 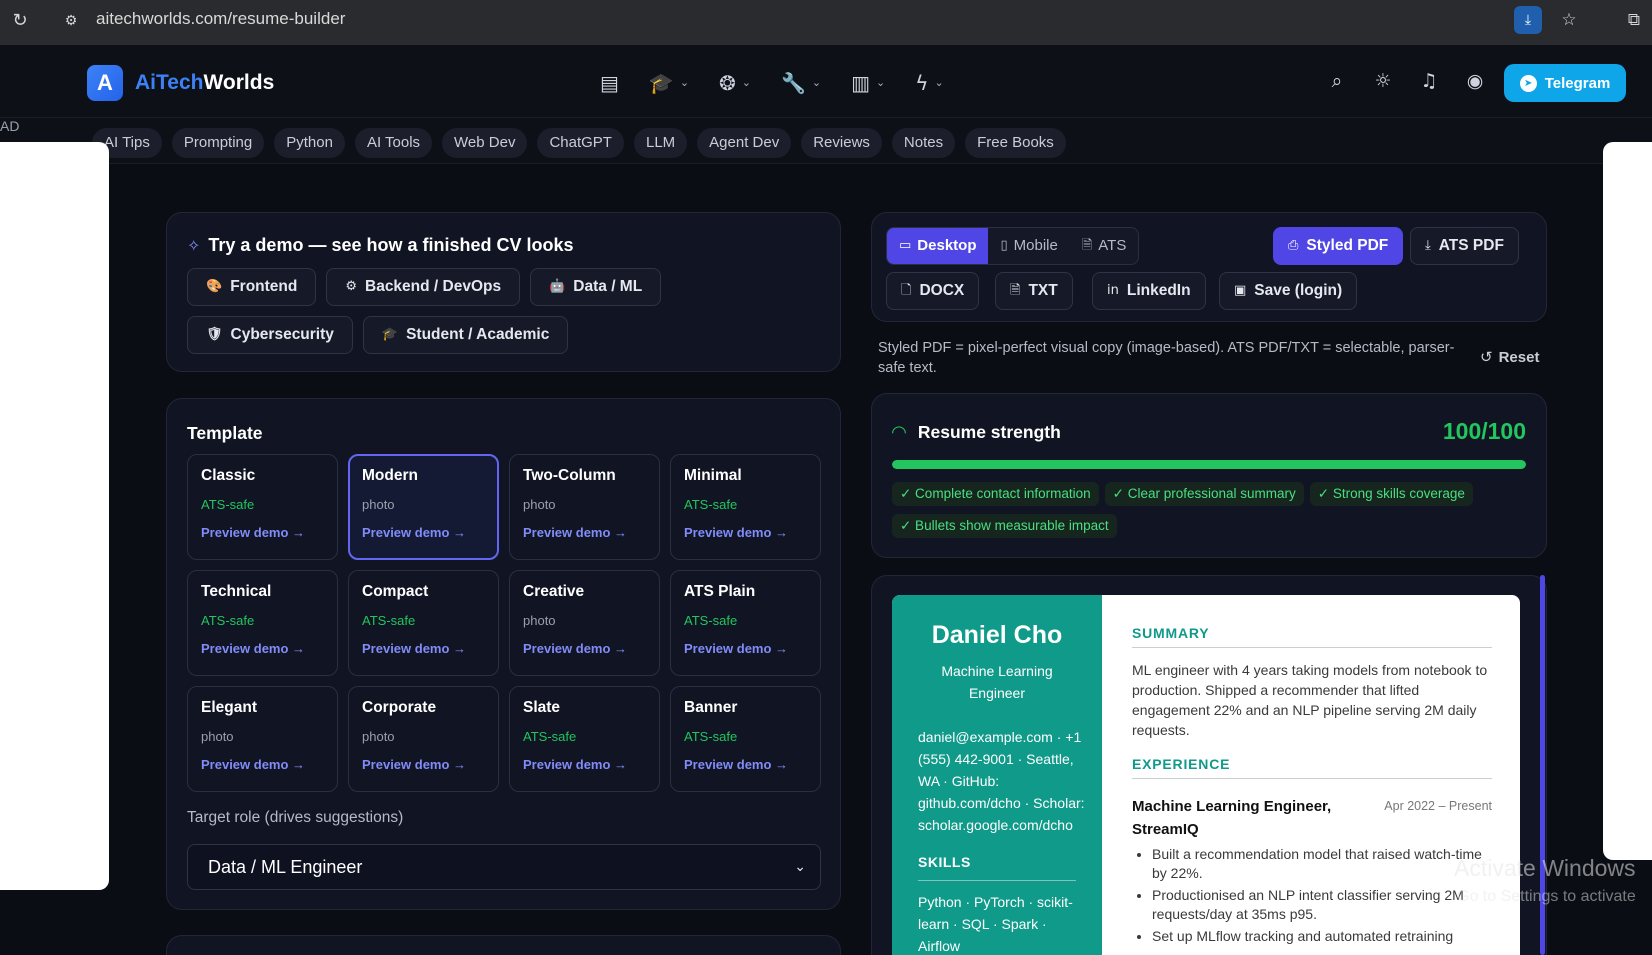 What do you see at coordinates (270, 335) in the screenshot?
I see `demo-button: 🛡 Cybersecurity` at bounding box center [270, 335].